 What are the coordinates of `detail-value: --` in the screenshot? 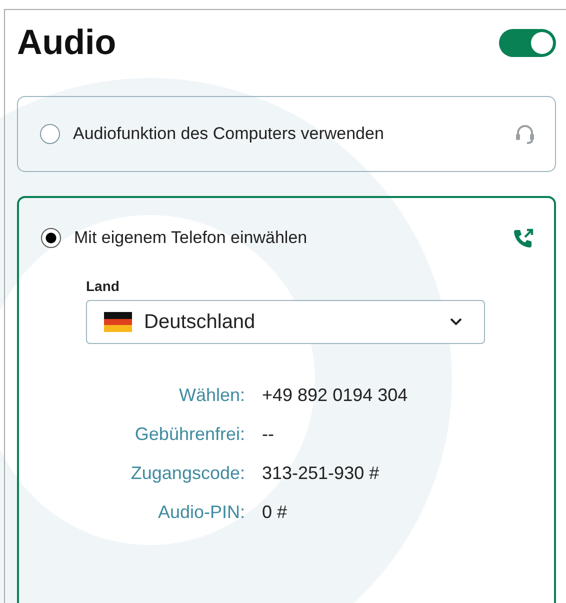 It's located at (268, 434).